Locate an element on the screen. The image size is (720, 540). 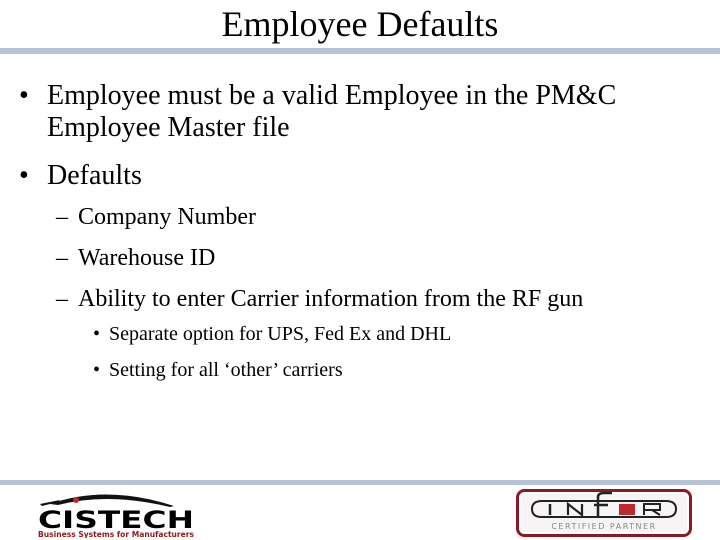
footer-divider is located at coordinates (360, 482).